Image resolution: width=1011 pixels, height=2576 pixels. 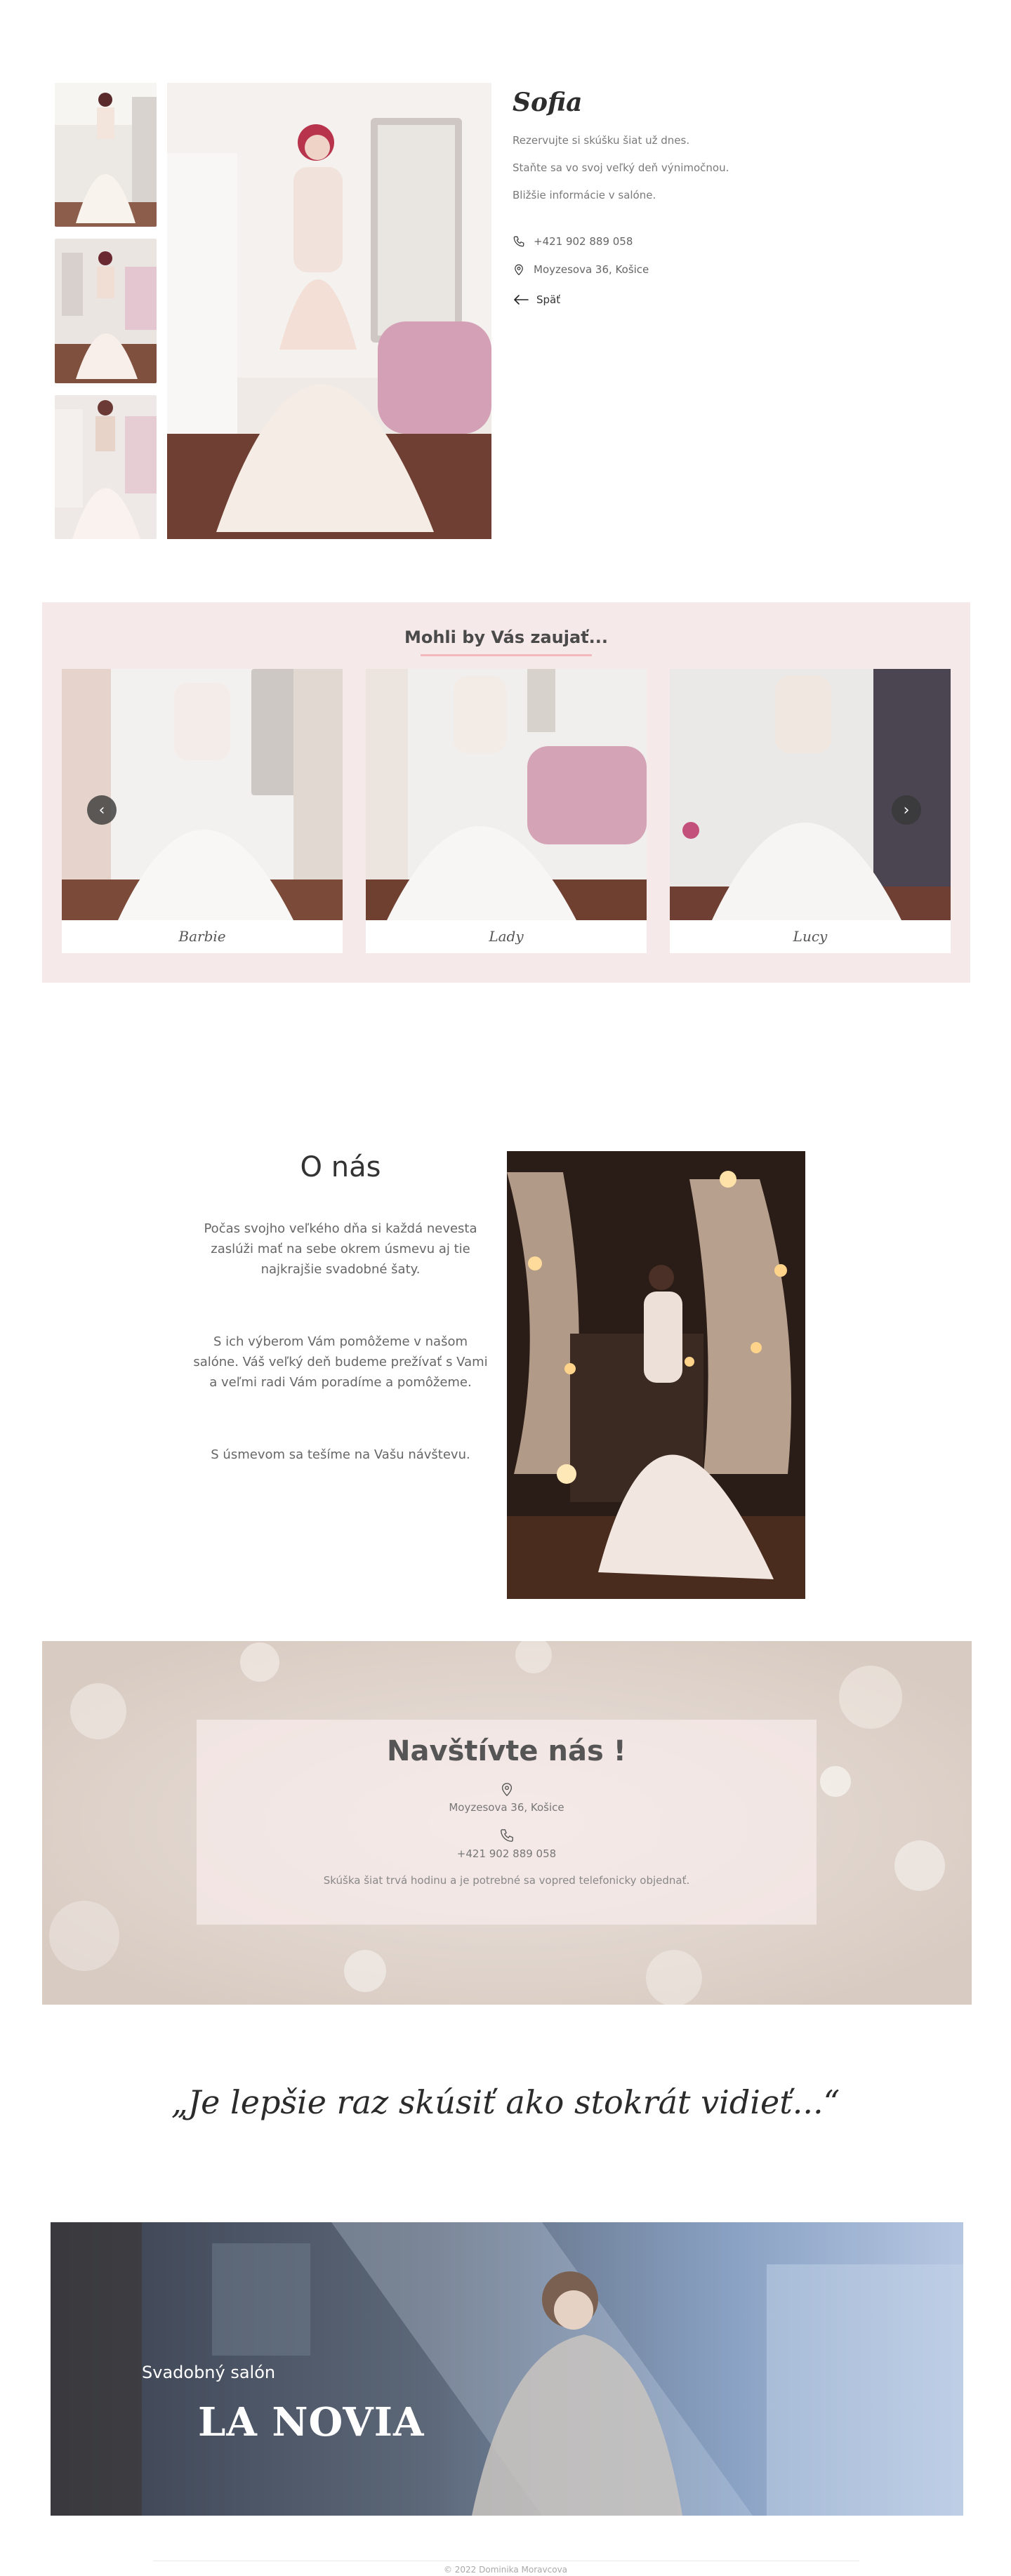 I want to click on contact-block: +421 902 889 058 Moyzesova 36, Košice, so click(x=674, y=256).